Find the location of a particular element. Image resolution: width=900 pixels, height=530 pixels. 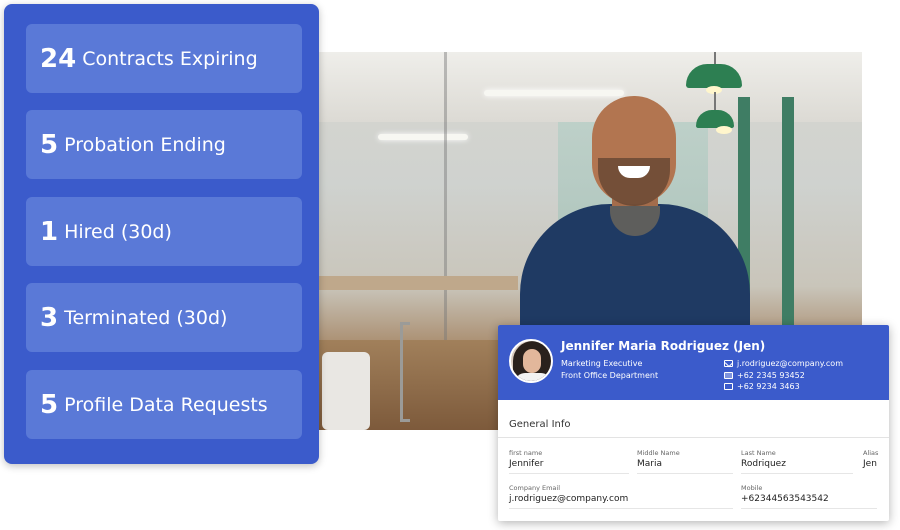

photo-chair is located at coordinates (346, 391).